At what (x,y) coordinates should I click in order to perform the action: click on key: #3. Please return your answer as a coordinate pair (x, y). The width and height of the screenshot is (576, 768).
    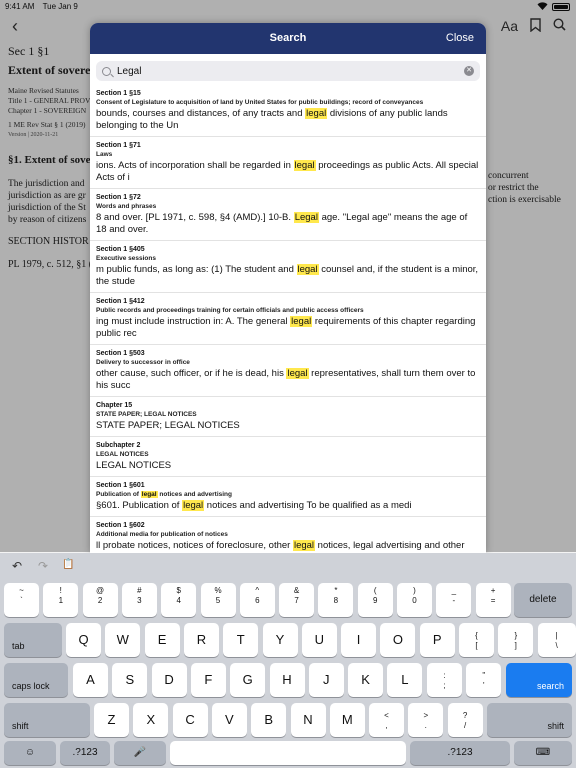
    Looking at the image, I should click on (139, 600).